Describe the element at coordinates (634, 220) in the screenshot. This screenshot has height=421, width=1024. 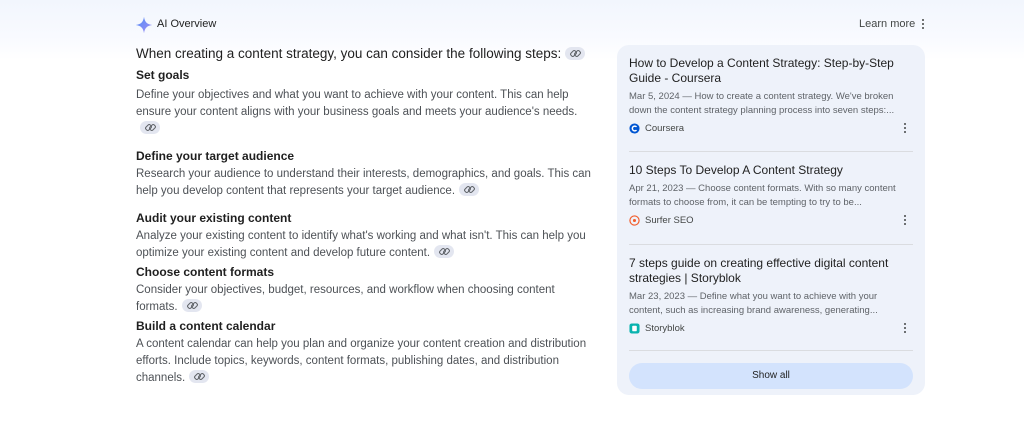
I see `surfer-seo-icon` at that location.